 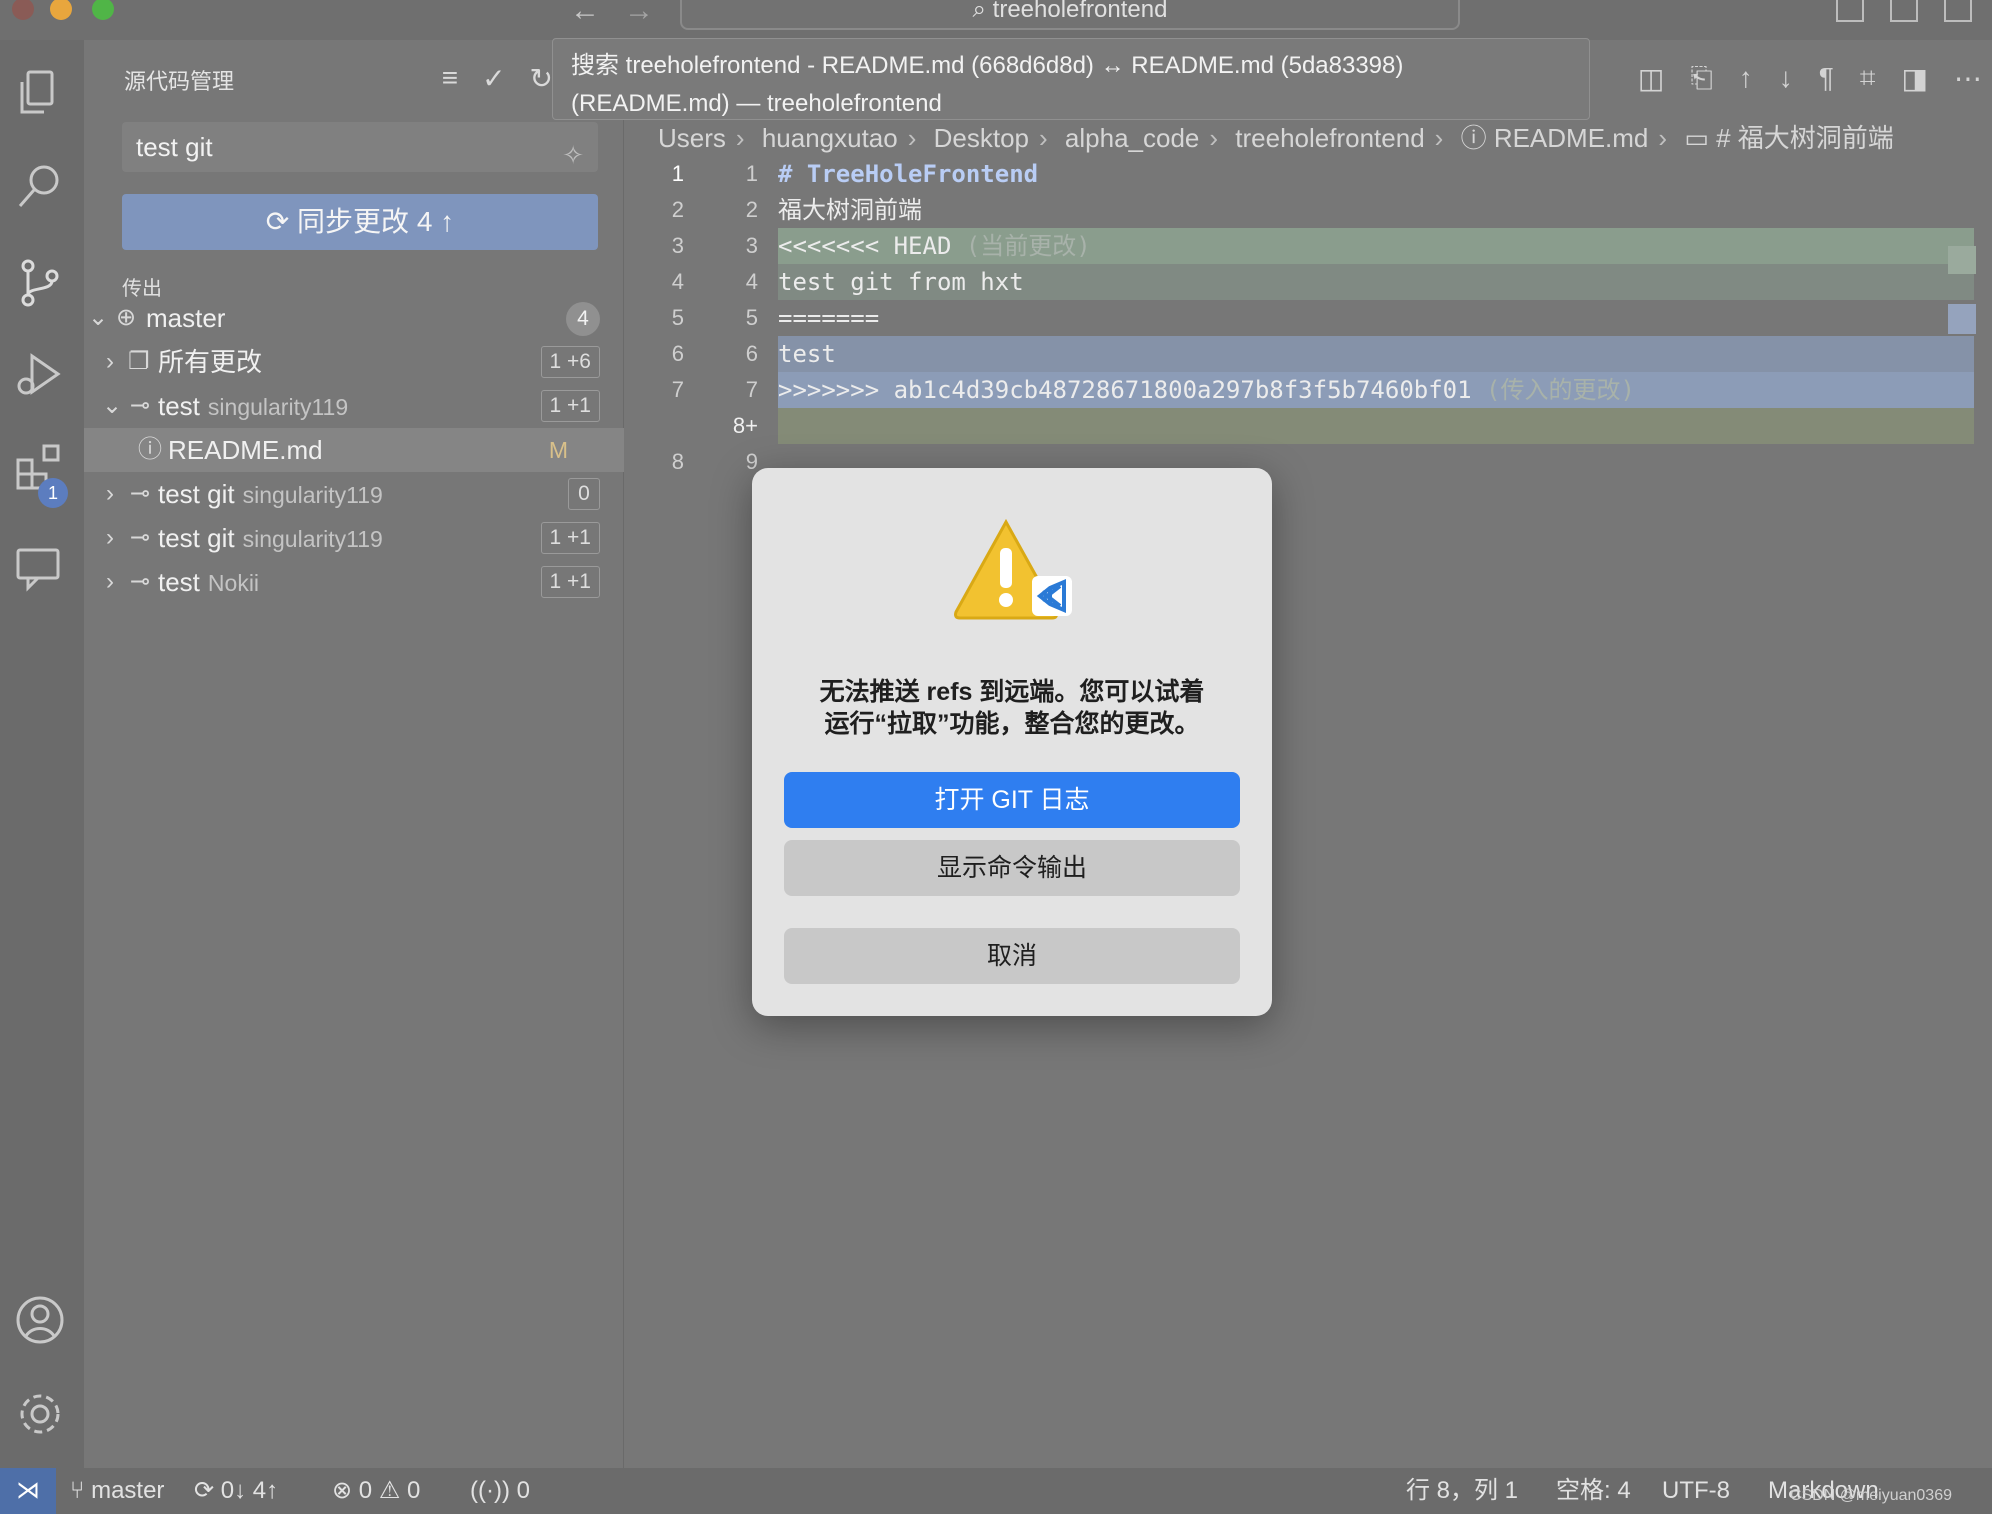 What do you see at coordinates (1329, 138) in the screenshot?
I see `breadcrumb-item: treeholefrontend` at bounding box center [1329, 138].